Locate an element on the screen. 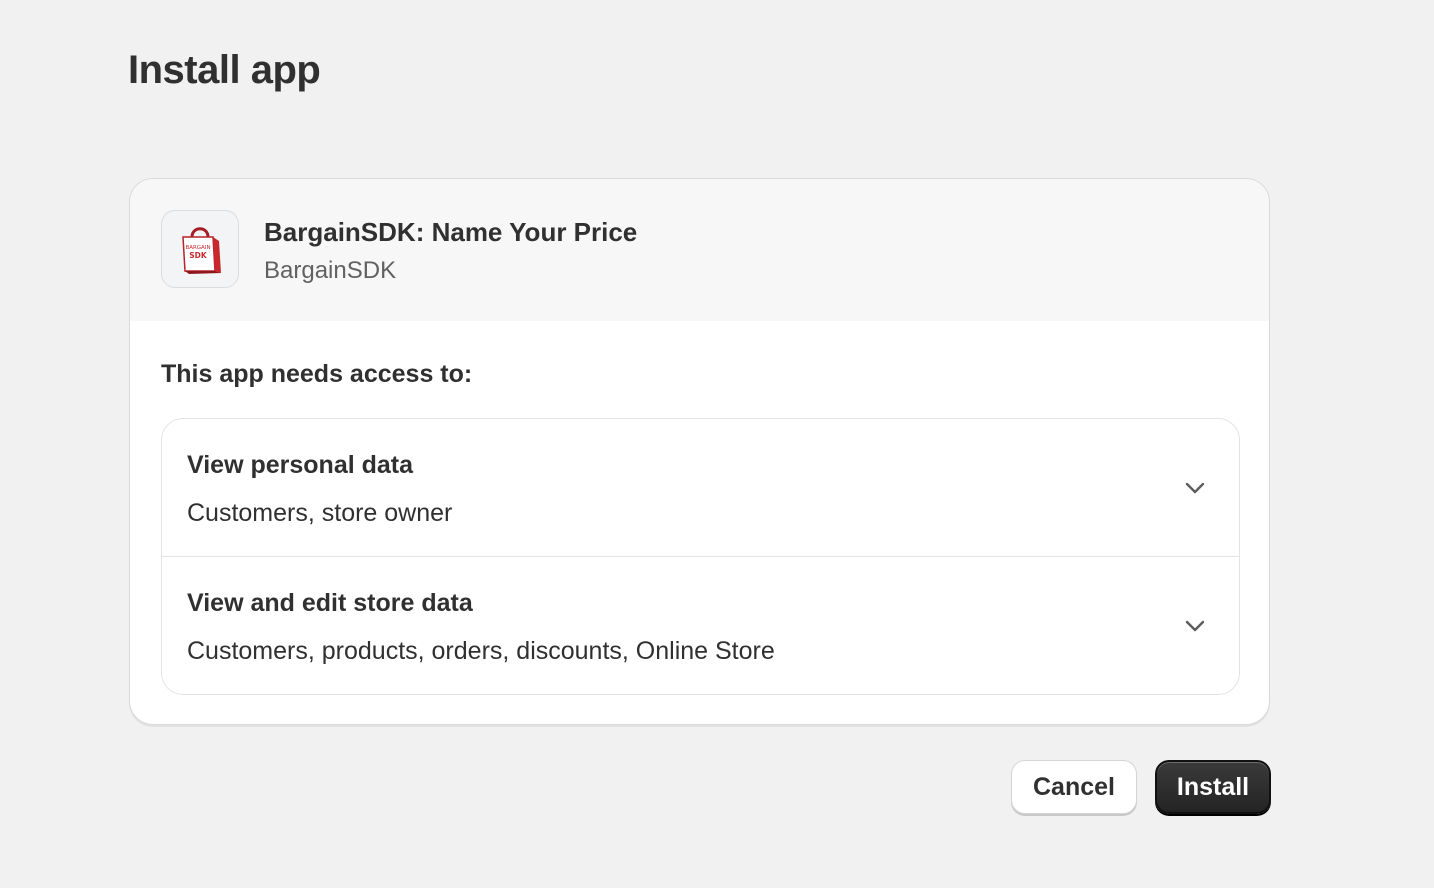 This screenshot has height=888, width=1434. page-title: Install app is located at coordinates (224, 70).